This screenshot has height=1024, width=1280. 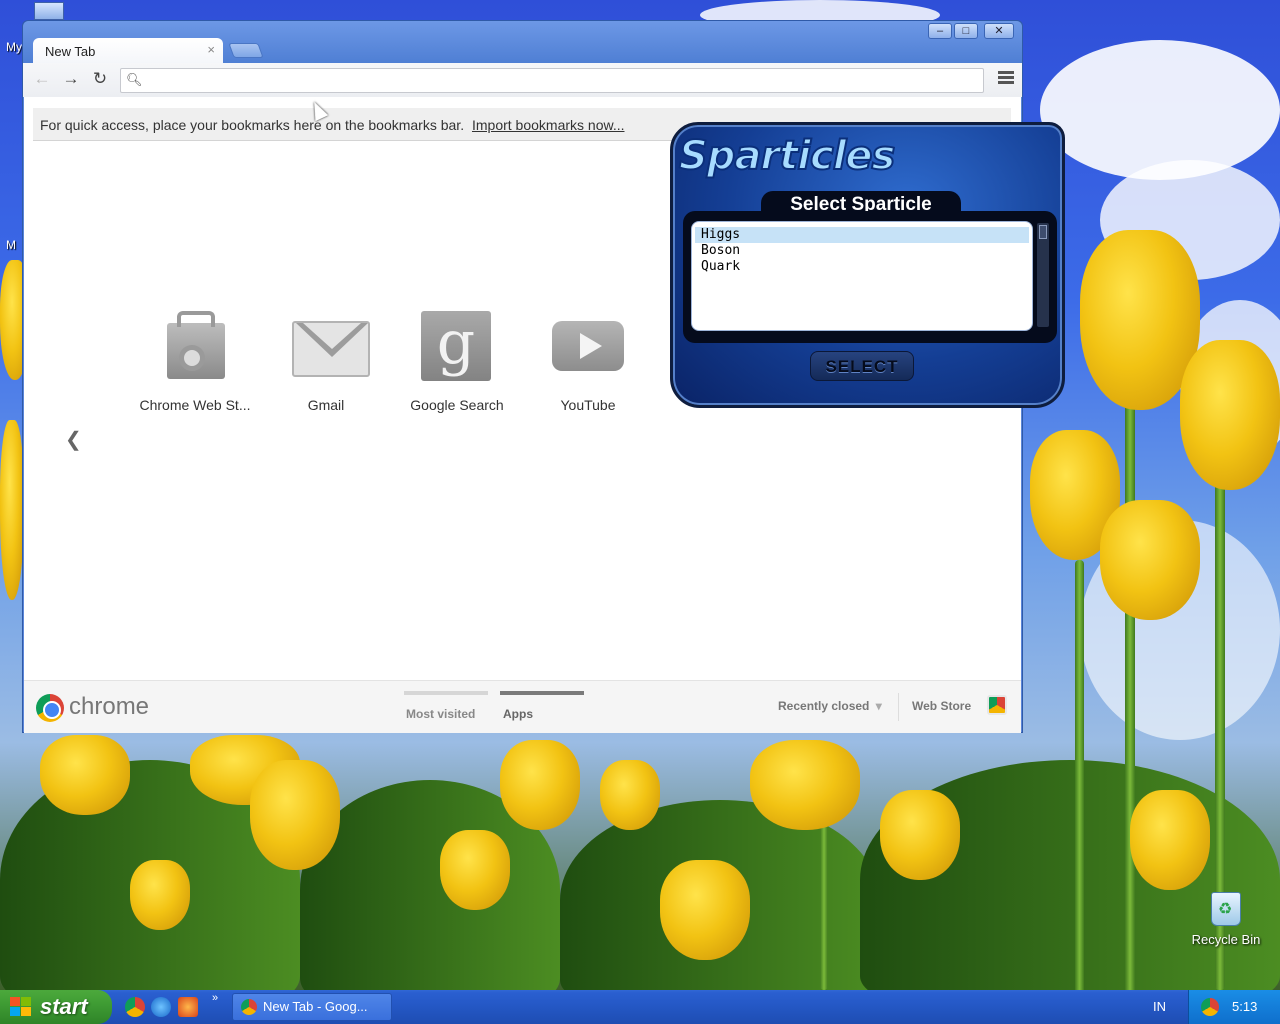 I want to click on app-label: YouTube, so click(x=588, y=405).